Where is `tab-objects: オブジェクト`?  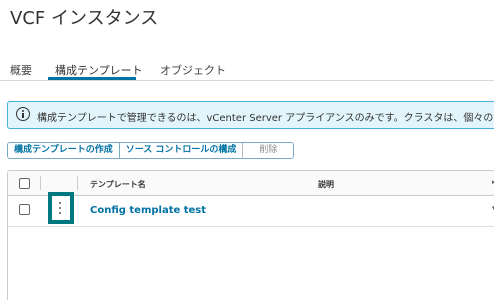 tab-objects: オブジェクト is located at coordinates (193, 70).